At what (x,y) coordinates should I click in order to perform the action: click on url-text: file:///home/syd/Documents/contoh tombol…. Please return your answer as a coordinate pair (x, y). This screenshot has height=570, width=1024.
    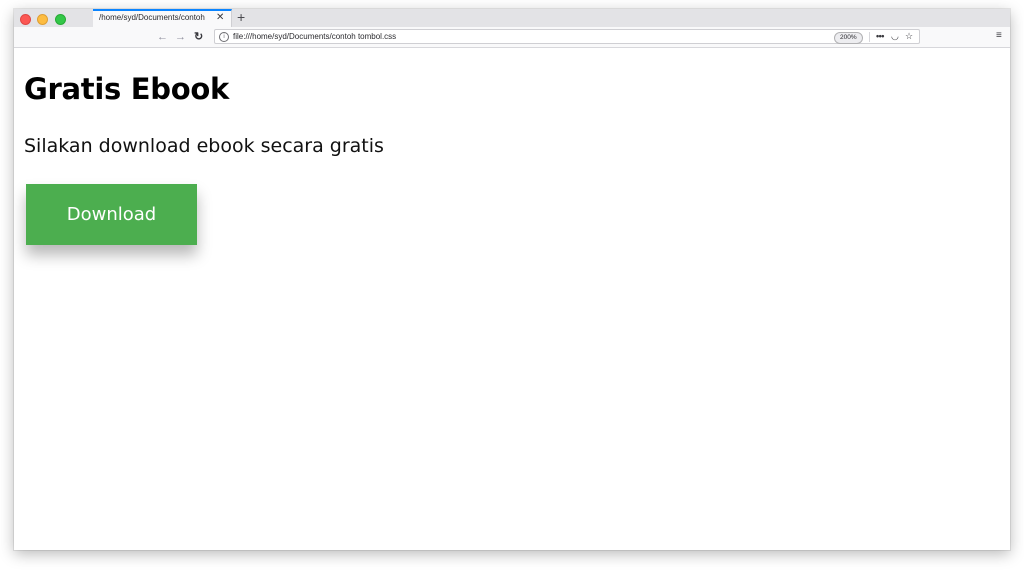
    Looking at the image, I should click on (314, 36).